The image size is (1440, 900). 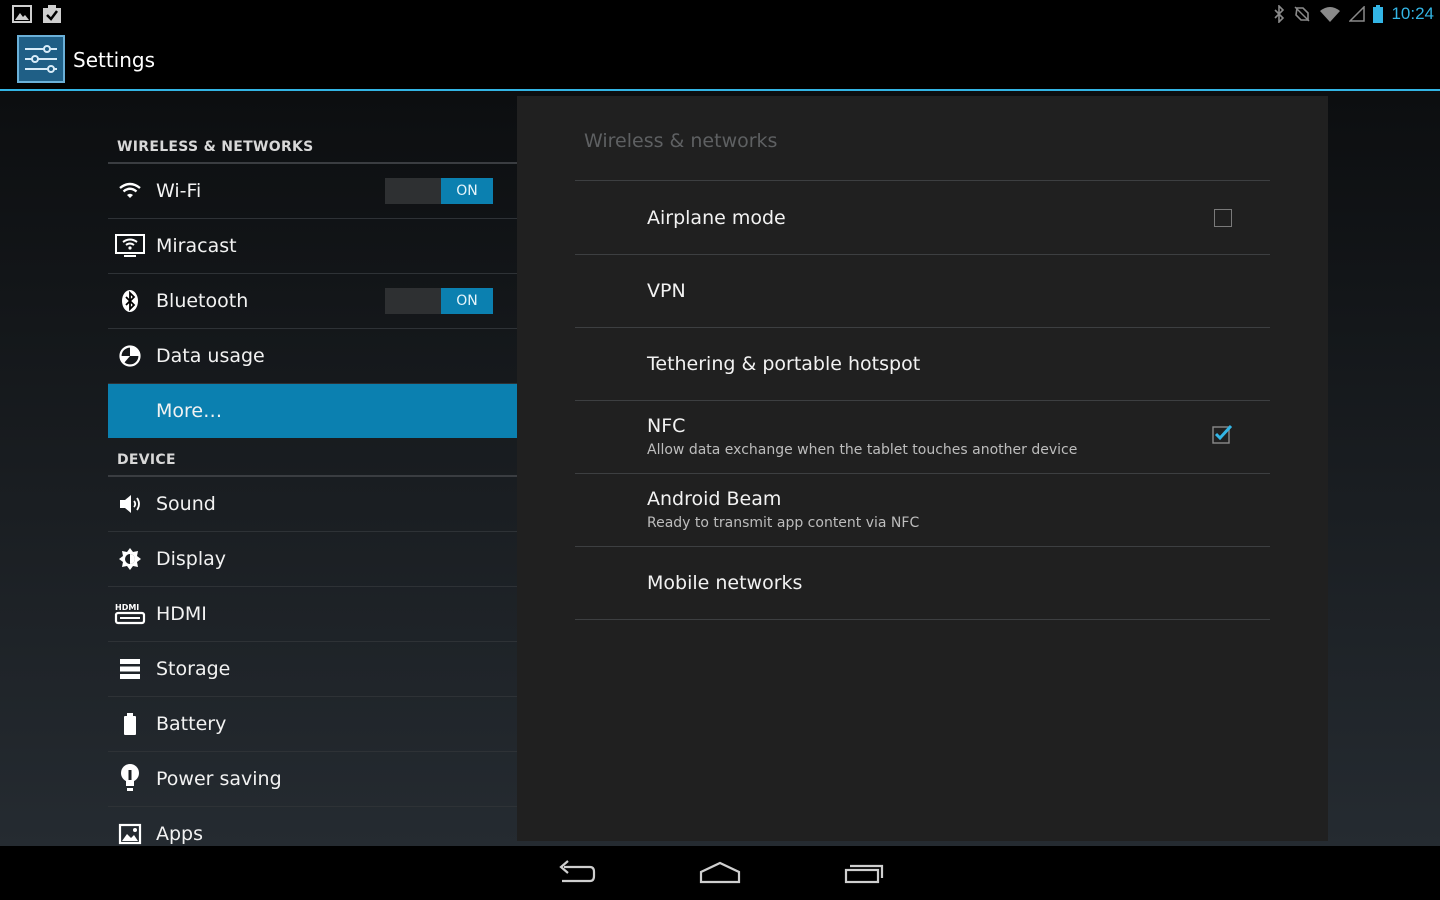 I want to click on nav-item-label: Data usage, so click(x=210, y=356).